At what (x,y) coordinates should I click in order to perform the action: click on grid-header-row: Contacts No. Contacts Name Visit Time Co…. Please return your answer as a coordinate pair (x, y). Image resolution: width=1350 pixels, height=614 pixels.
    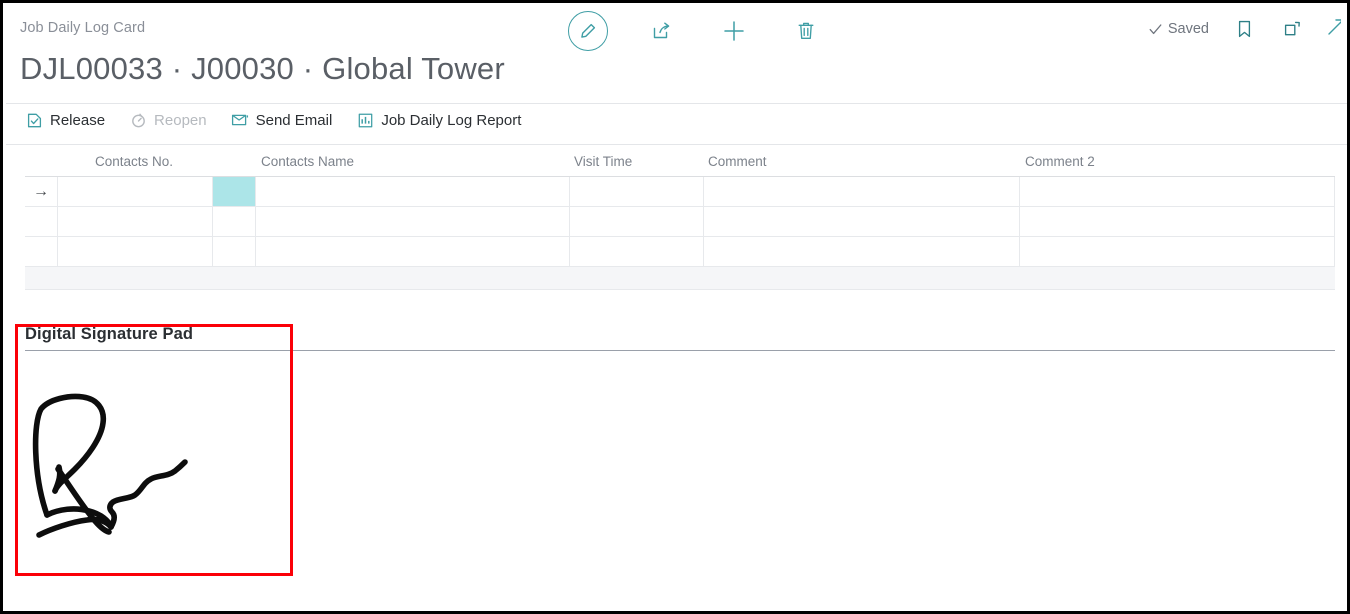
    Looking at the image, I should click on (680, 162).